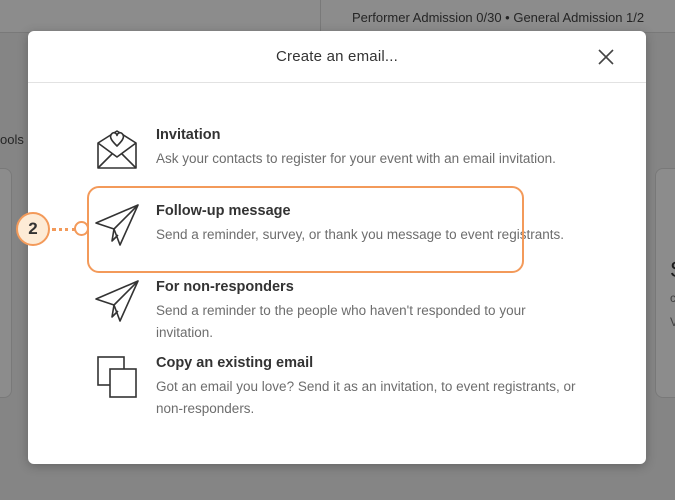 This screenshot has width=675, height=500. What do you see at coordinates (117, 378) in the screenshot?
I see `copy-icon` at bounding box center [117, 378].